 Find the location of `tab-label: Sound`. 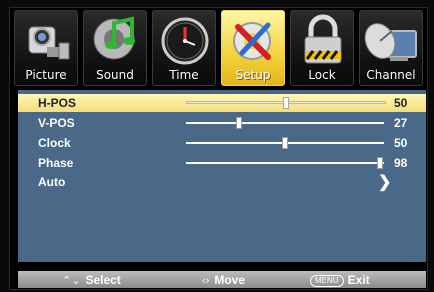

tab-label: Sound is located at coordinates (115, 75).